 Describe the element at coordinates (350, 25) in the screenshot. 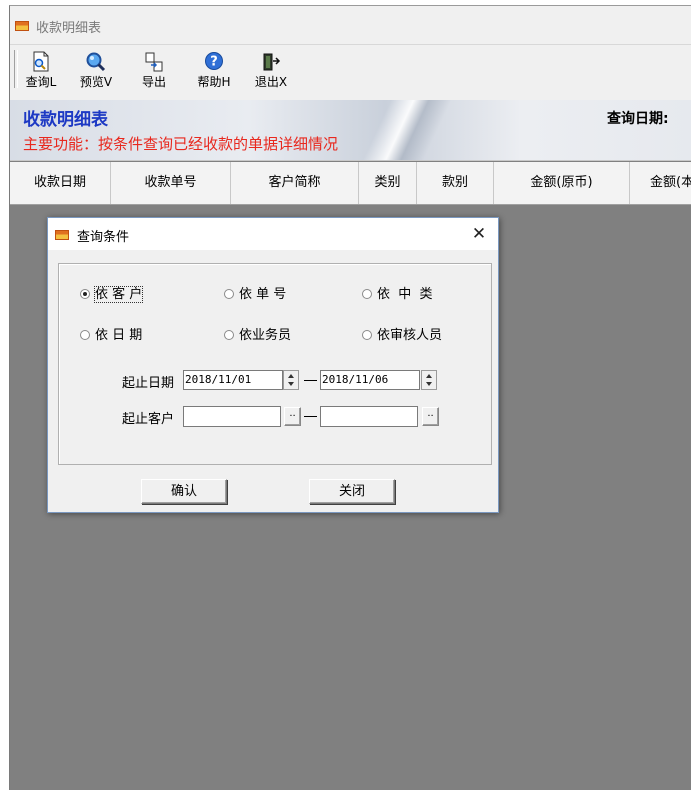

I see `title-bar: 收款明细表` at that location.